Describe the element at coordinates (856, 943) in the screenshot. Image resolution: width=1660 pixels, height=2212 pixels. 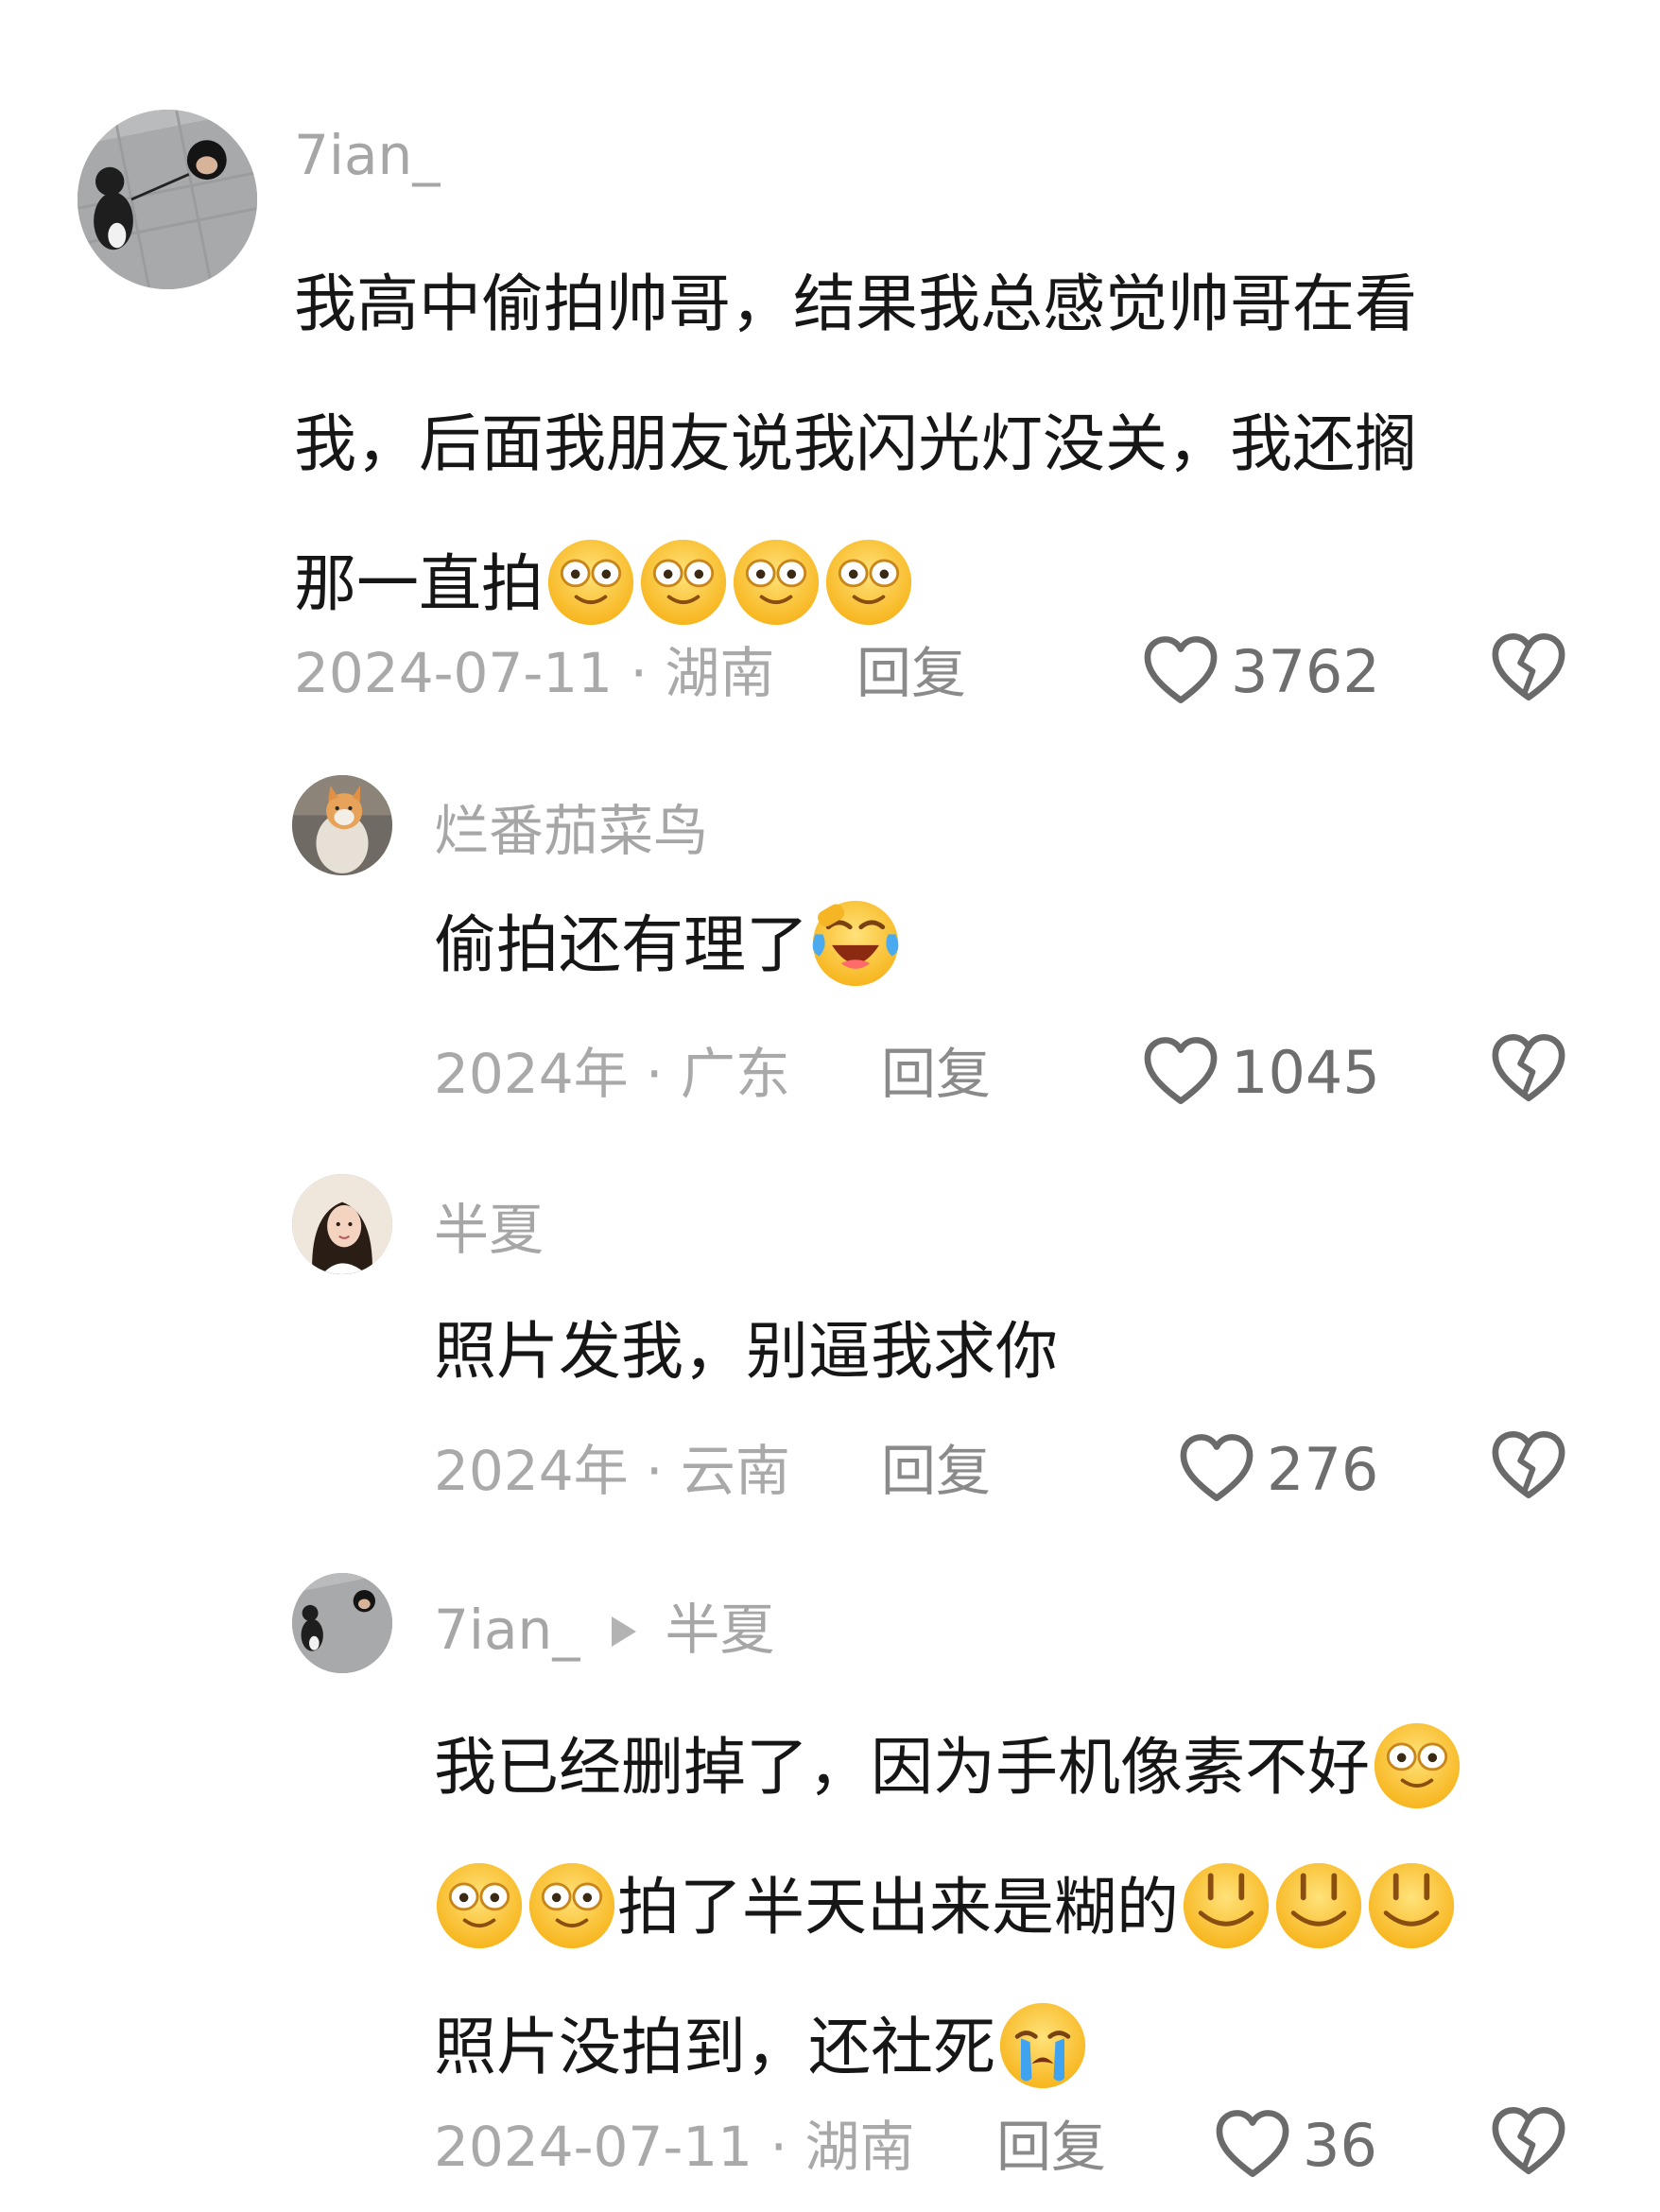
I see `laughing-tears-emoji` at that location.